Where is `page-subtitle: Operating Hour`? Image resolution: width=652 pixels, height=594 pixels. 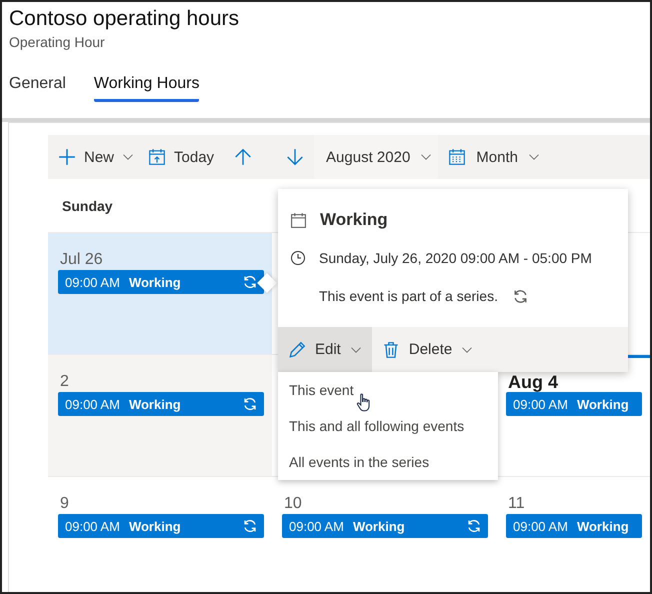
page-subtitle: Operating Hour is located at coordinates (57, 42).